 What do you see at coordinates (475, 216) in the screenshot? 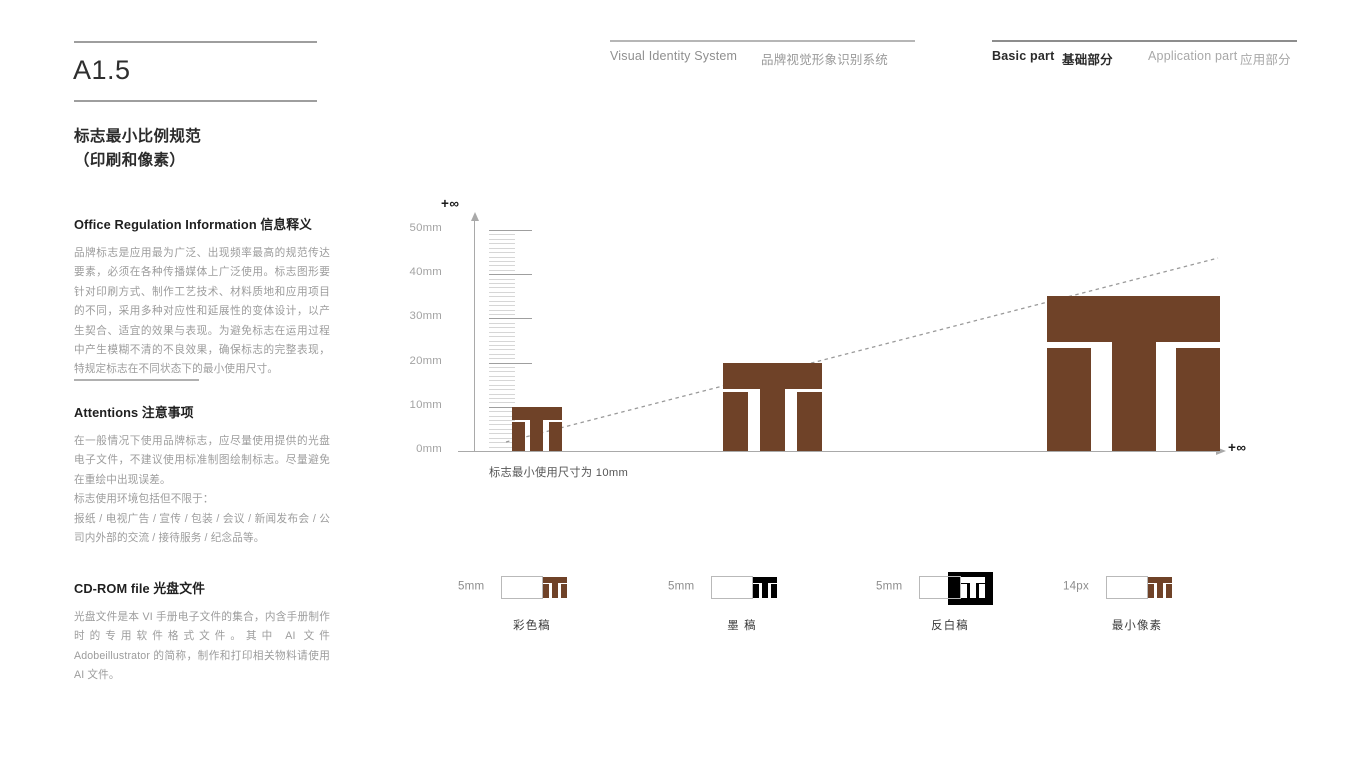
I see `y-axis-arrow-icon` at bounding box center [475, 216].